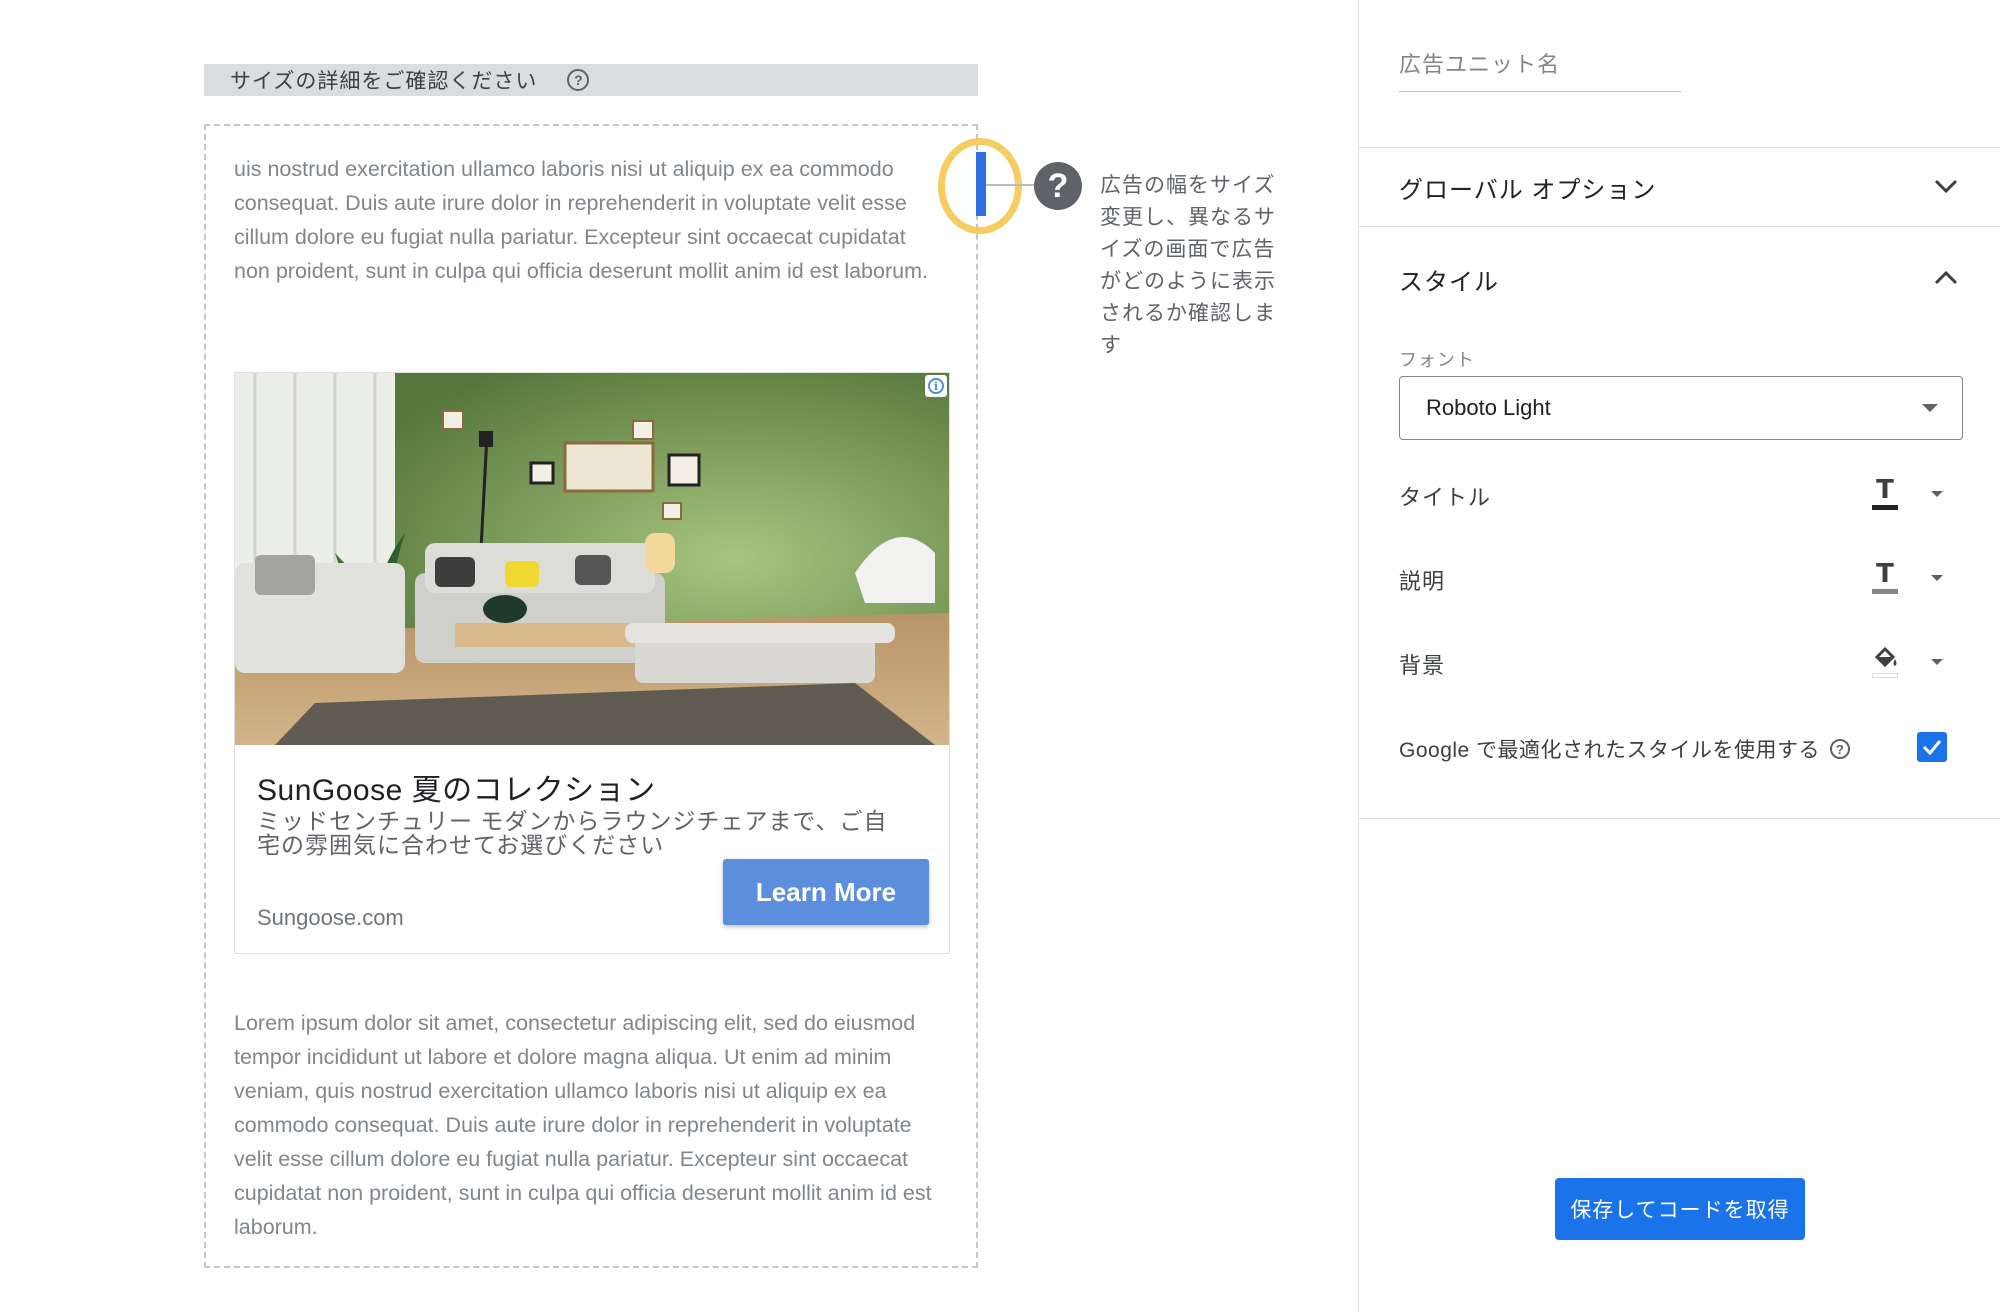  Describe the element at coordinates (330, 918) in the screenshot. I see `ad-domain: Sungoose.com` at that location.